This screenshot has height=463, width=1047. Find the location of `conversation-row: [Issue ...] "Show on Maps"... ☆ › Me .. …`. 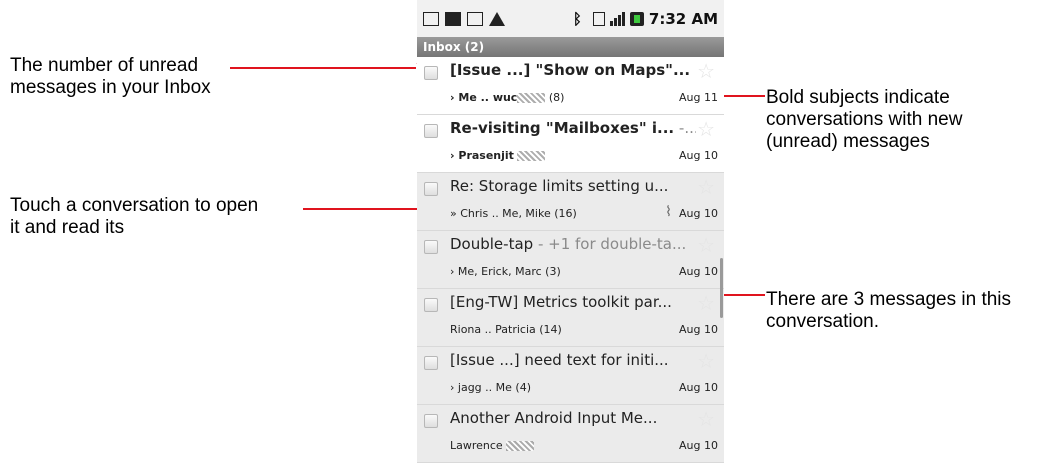

conversation-row: [Issue ...] "Show on Maps"... ☆ › Me .. … is located at coordinates (570, 86).